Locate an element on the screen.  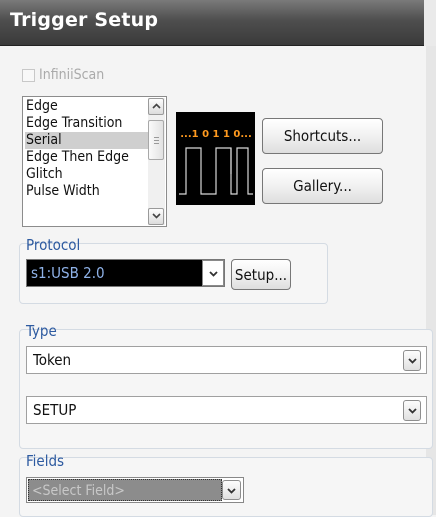
scroll-up-button is located at coordinates (156, 106).